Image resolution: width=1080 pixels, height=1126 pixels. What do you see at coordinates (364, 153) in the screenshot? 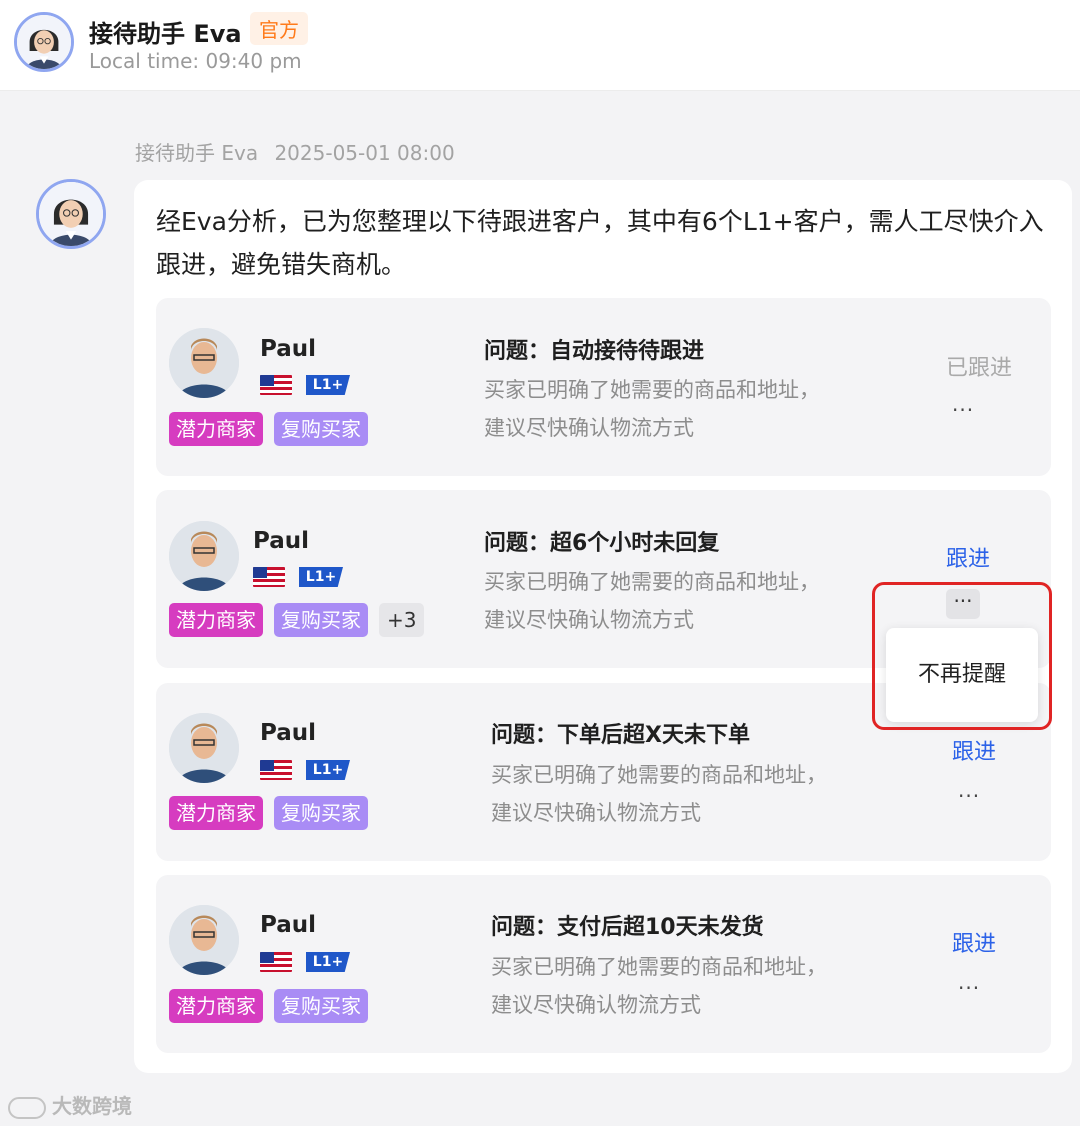
I see `message-timestamp: 2025-05-01 08:00` at bounding box center [364, 153].